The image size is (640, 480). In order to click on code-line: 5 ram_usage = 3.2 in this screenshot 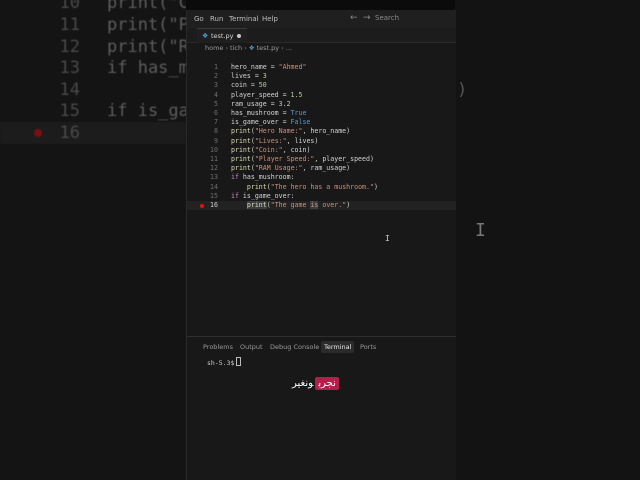, I will do `click(252, 103)`.